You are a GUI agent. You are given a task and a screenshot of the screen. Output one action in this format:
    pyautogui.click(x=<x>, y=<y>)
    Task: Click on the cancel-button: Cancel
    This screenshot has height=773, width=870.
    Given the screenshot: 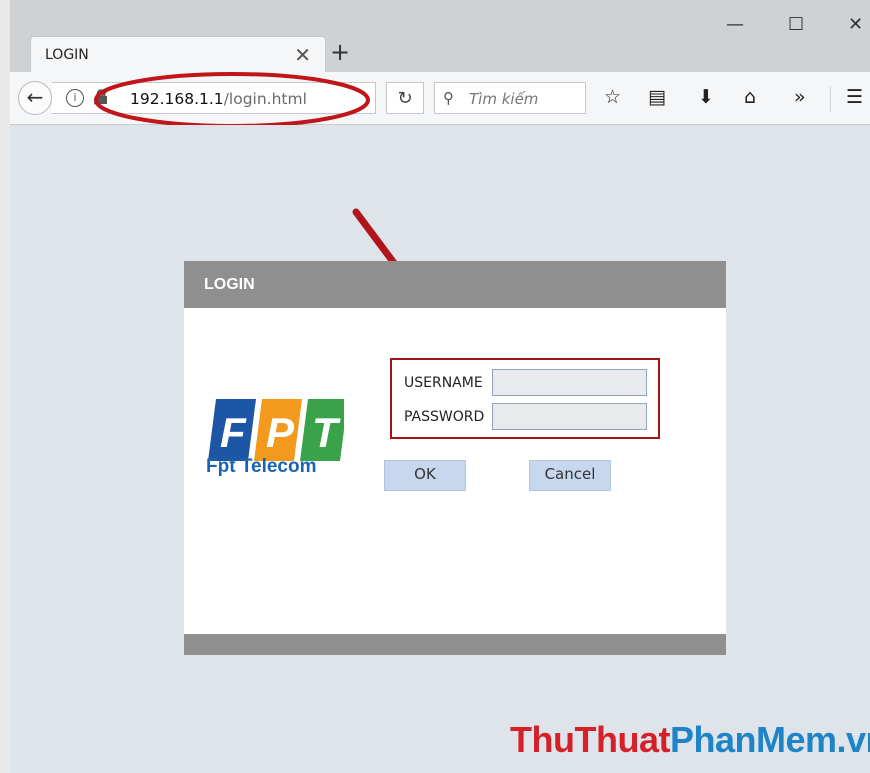 What is the action you would take?
    pyautogui.click(x=570, y=475)
    